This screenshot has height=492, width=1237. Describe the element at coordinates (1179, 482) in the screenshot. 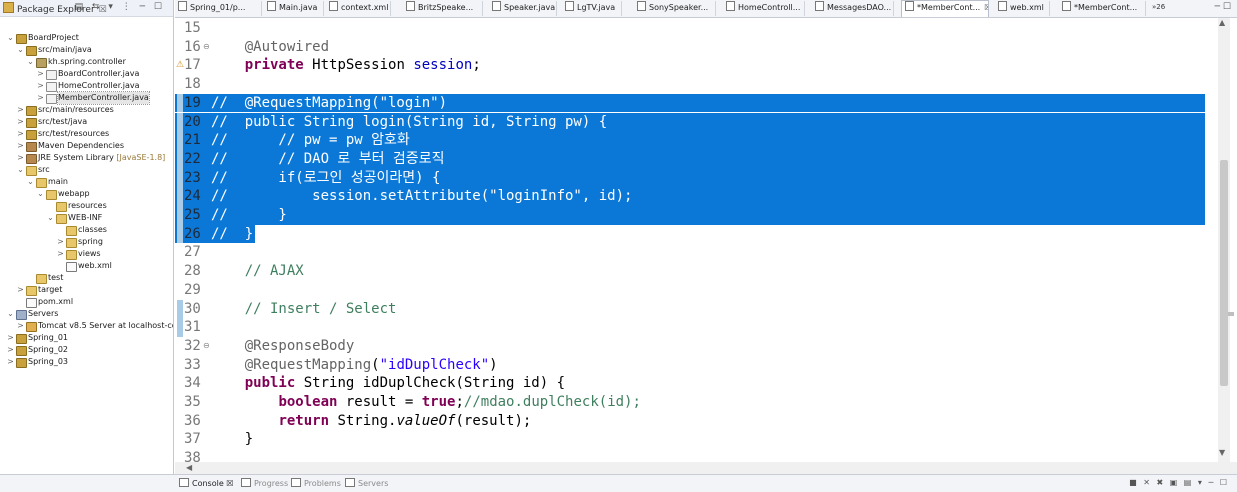

I see `console-toolbar: ■ ✕ ✖ ▣ ▤ ▾ ─ ☐` at that location.